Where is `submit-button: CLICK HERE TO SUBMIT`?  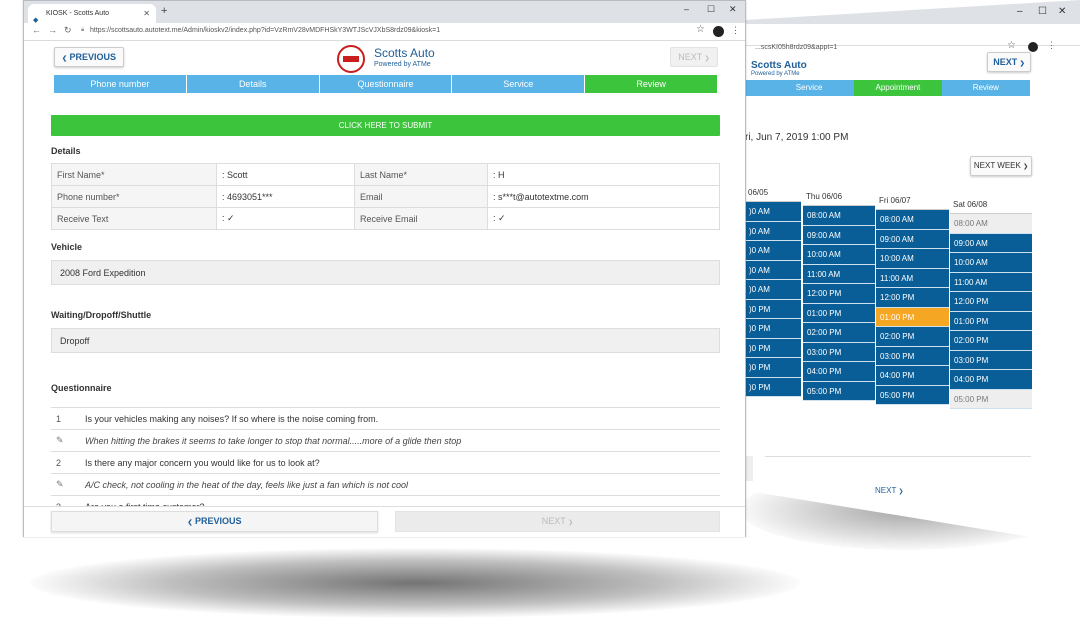 submit-button: CLICK HERE TO SUBMIT is located at coordinates (385, 125).